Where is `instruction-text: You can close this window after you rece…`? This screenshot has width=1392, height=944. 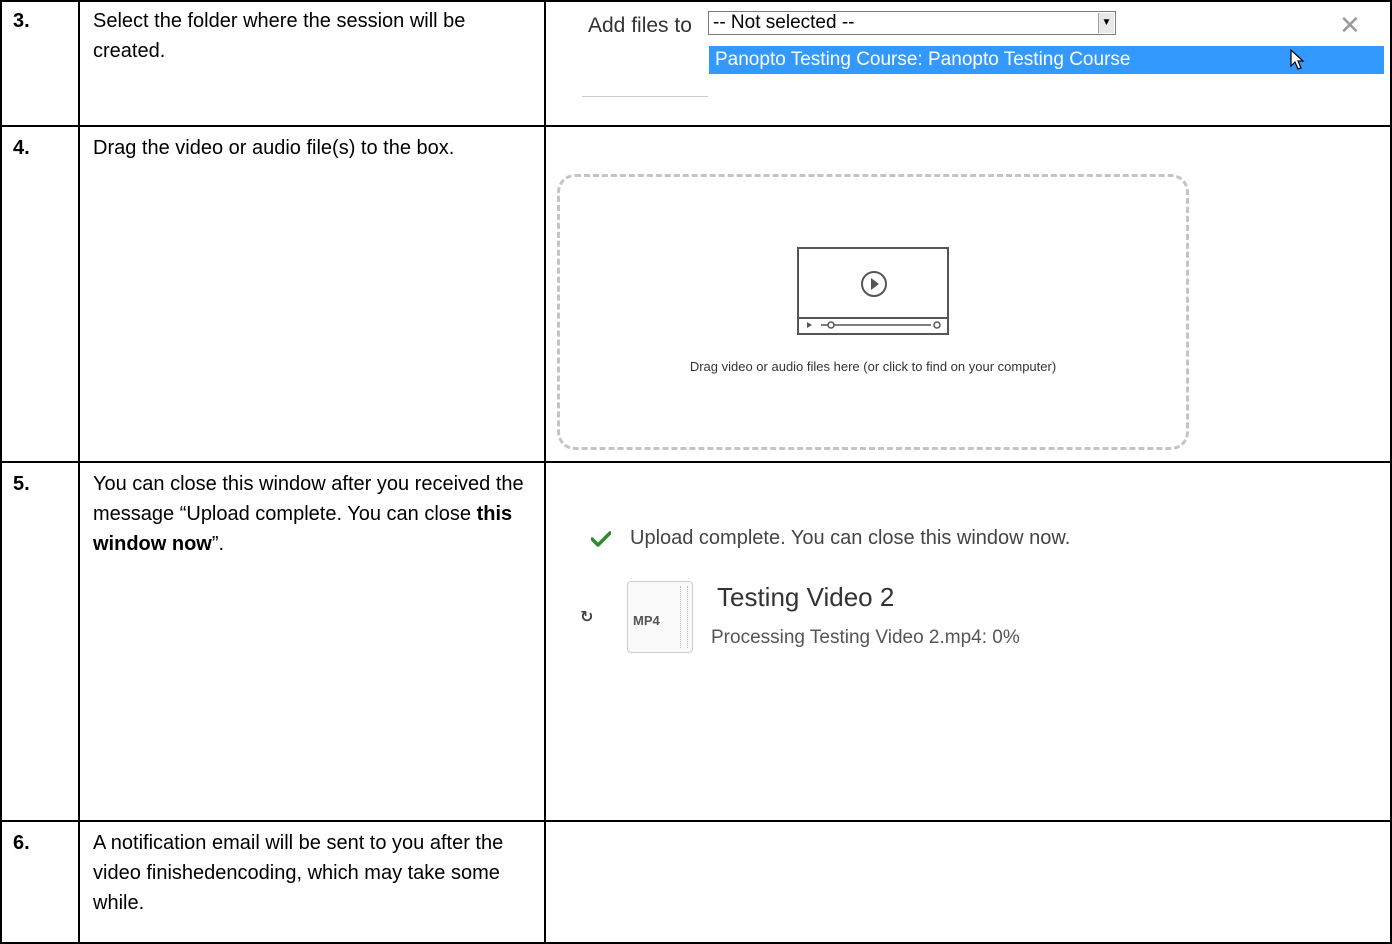 instruction-text: You can close this window after you rece… is located at coordinates (308, 499).